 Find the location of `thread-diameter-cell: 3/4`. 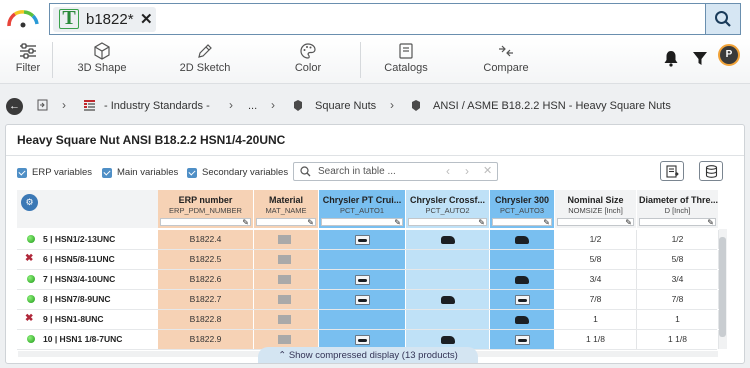

thread-diameter-cell: 3/4 is located at coordinates (678, 279).